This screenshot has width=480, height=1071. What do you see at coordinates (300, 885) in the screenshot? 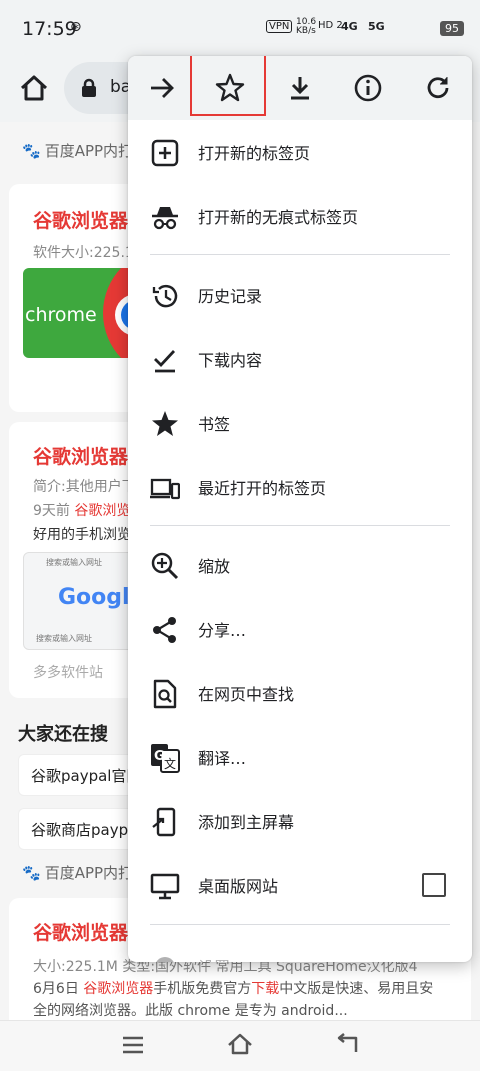
I see `menu-item-desktop-site: 桌面版网站` at bounding box center [300, 885].